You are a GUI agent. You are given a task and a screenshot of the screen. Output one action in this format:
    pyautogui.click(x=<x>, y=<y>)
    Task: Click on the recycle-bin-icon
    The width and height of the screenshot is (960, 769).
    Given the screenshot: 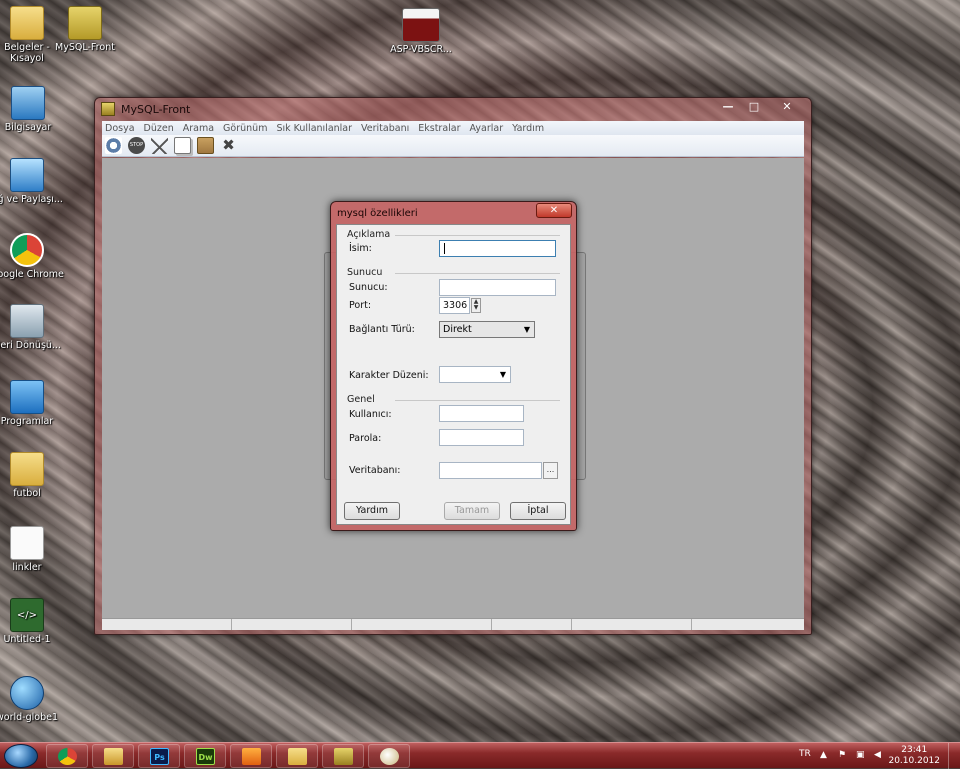 What is the action you would take?
    pyautogui.click(x=27, y=321)
    